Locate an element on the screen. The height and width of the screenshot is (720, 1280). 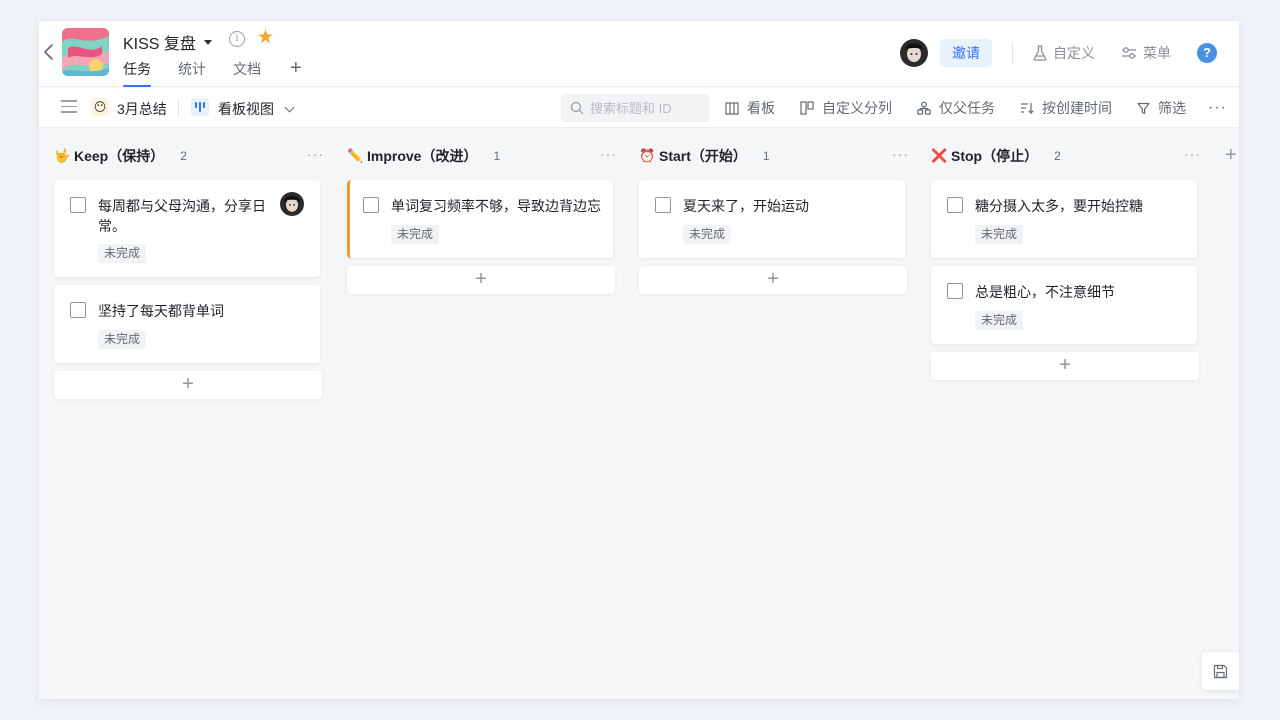
task-title: 夏天来了，开始运动 is located at coordinates (746, 206).